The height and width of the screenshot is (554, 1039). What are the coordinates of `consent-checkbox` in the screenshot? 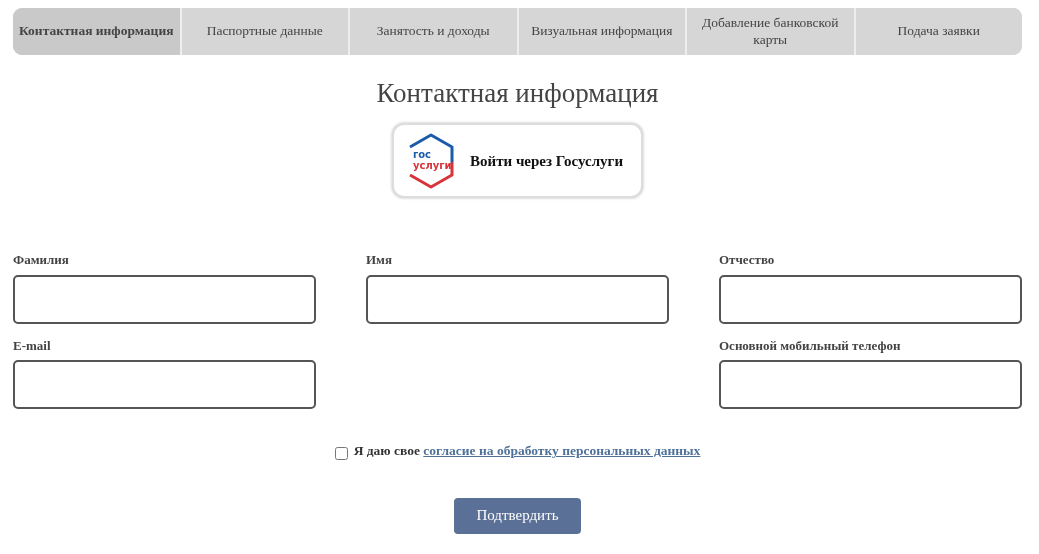 It's located at (341, 453).